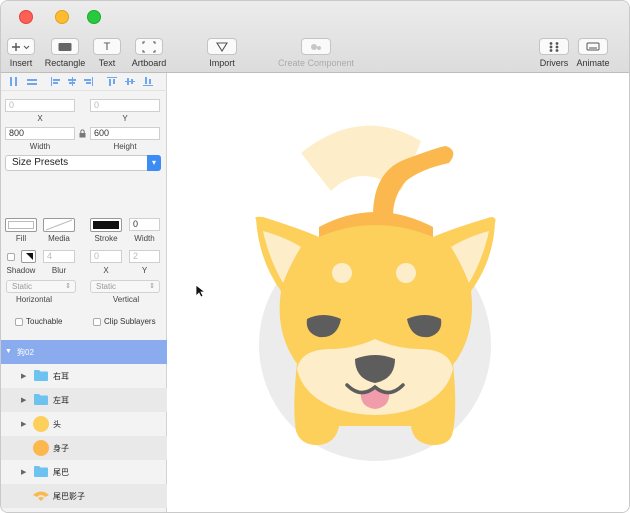 This screenshot has width=630, height=513. What do you see at coordinates (88, 81) in the screenshot?
I see `align-right-icon` at bounding box center [88, 81].